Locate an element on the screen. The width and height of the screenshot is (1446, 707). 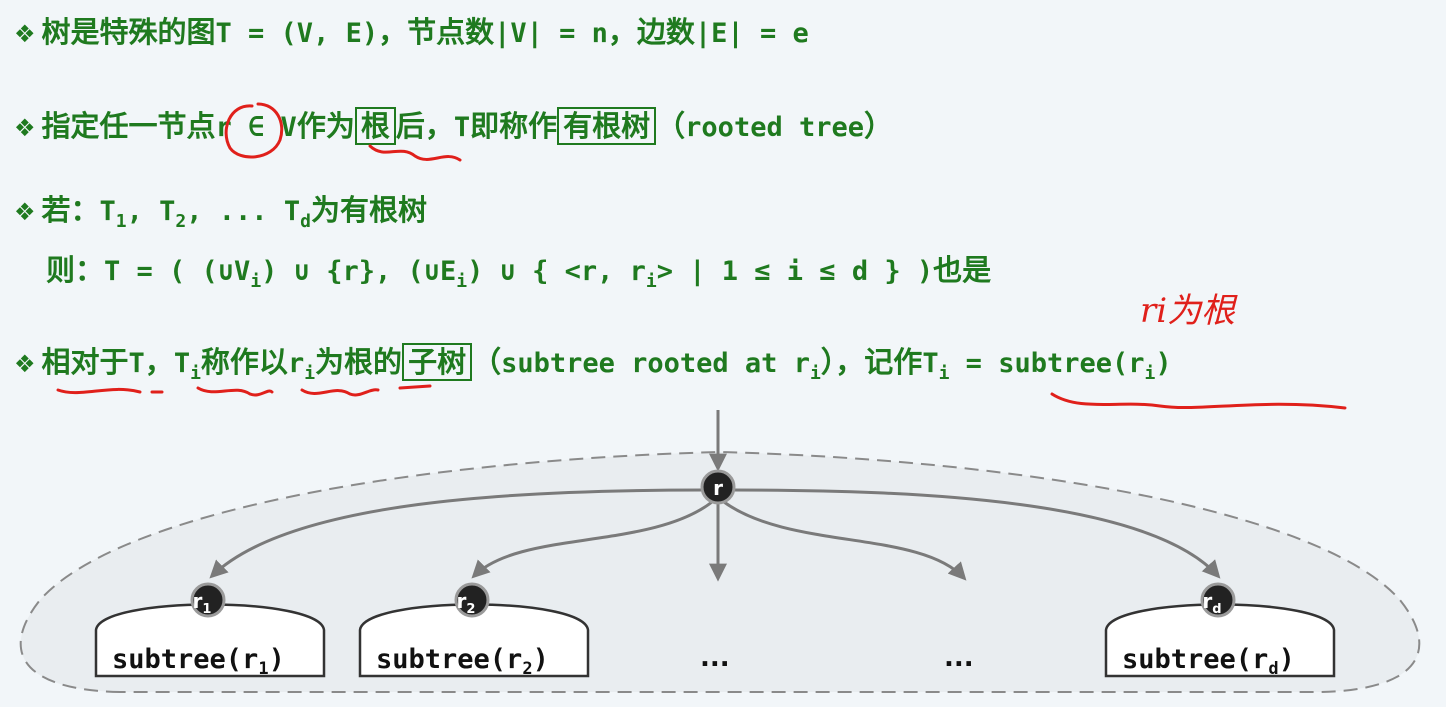
handwritten-note: ri为根 is located at coordinates (1189, 311).